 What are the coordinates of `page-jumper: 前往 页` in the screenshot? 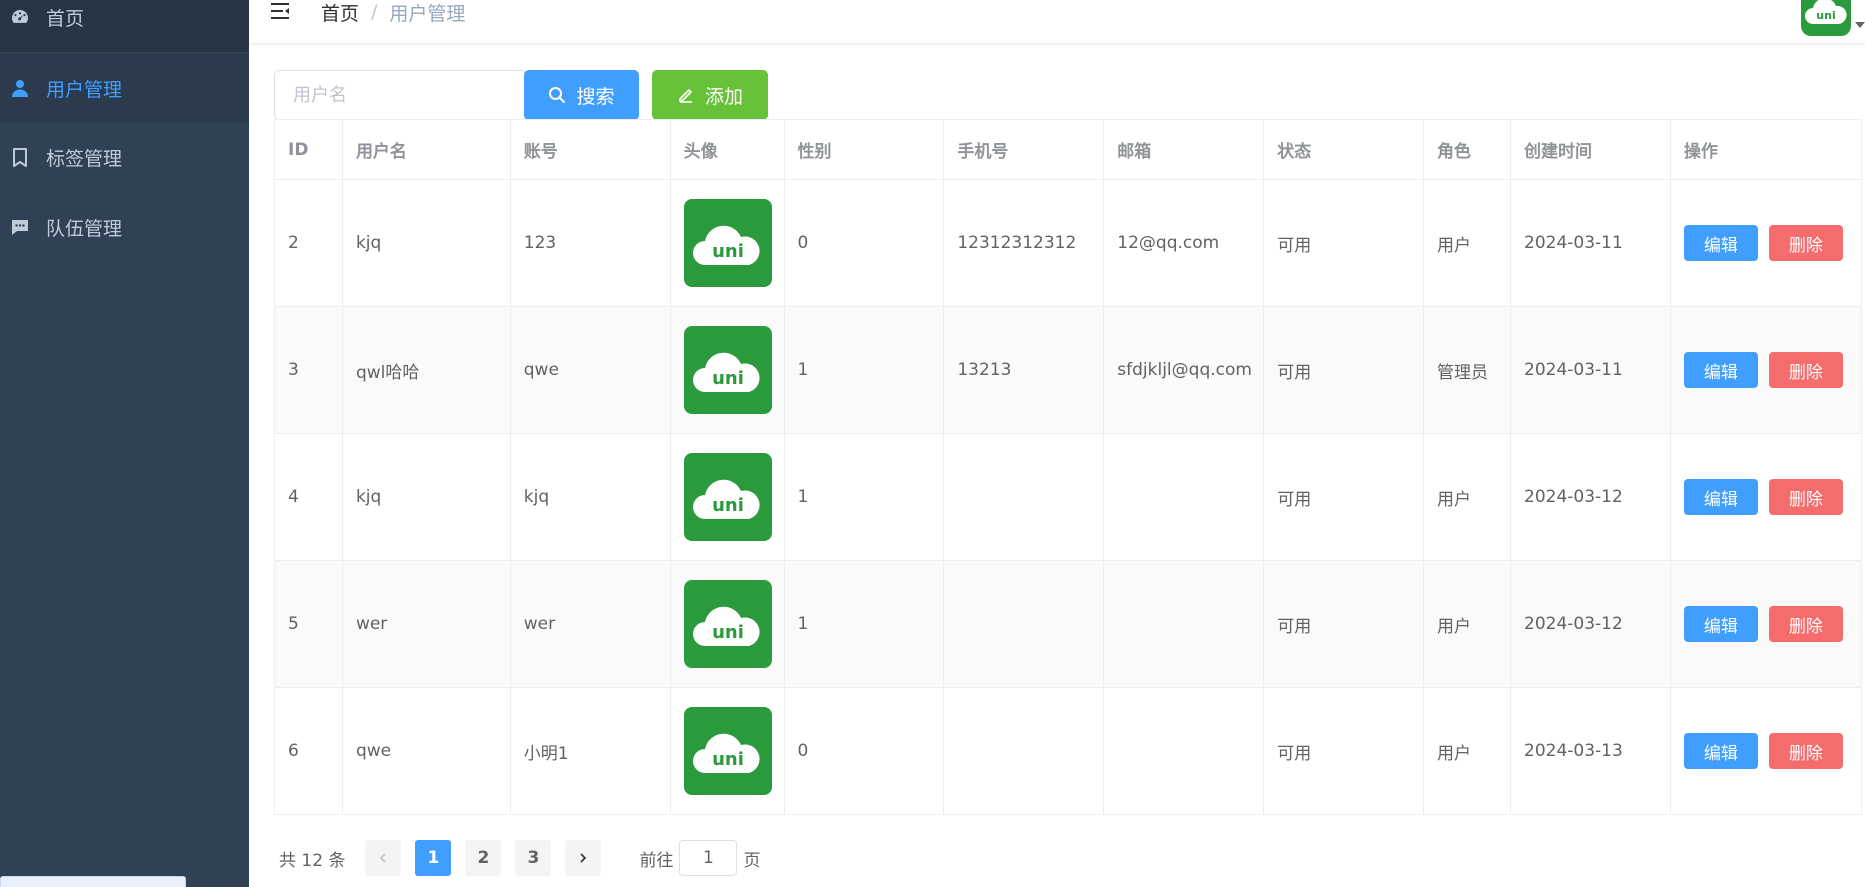 It's located at (699, 858).